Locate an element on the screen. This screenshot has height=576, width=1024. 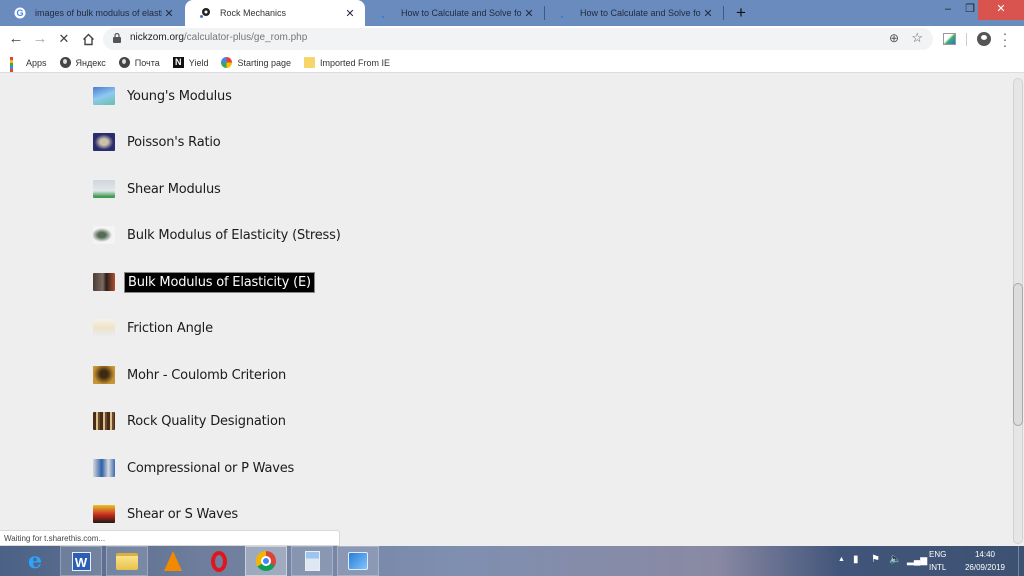
bookmark-label: Starting page is located at coordinates (264, 62).